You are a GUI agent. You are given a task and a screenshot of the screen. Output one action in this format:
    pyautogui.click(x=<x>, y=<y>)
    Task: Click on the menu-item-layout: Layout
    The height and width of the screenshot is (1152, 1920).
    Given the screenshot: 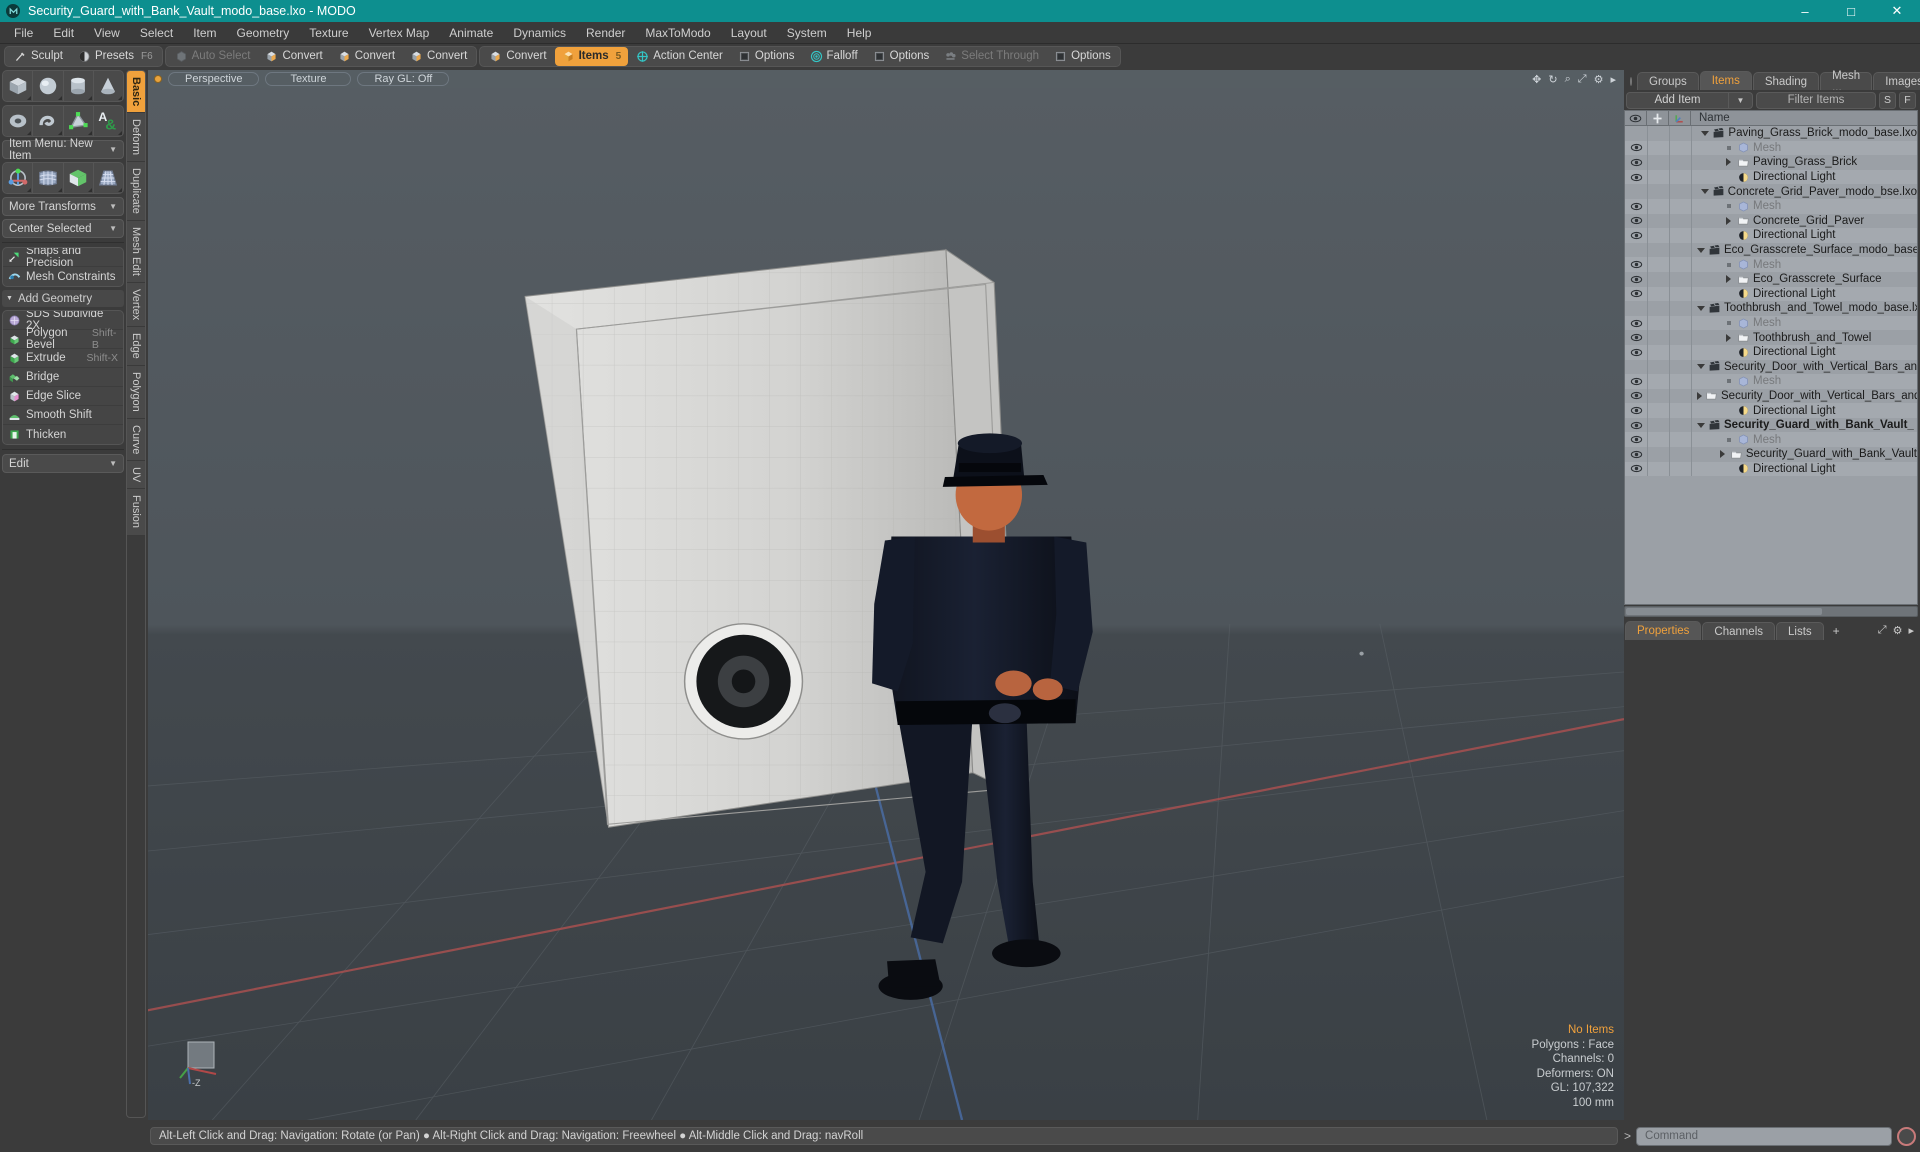 What is the action you would take?
    pyautogui.click(x=749, y=33)
    